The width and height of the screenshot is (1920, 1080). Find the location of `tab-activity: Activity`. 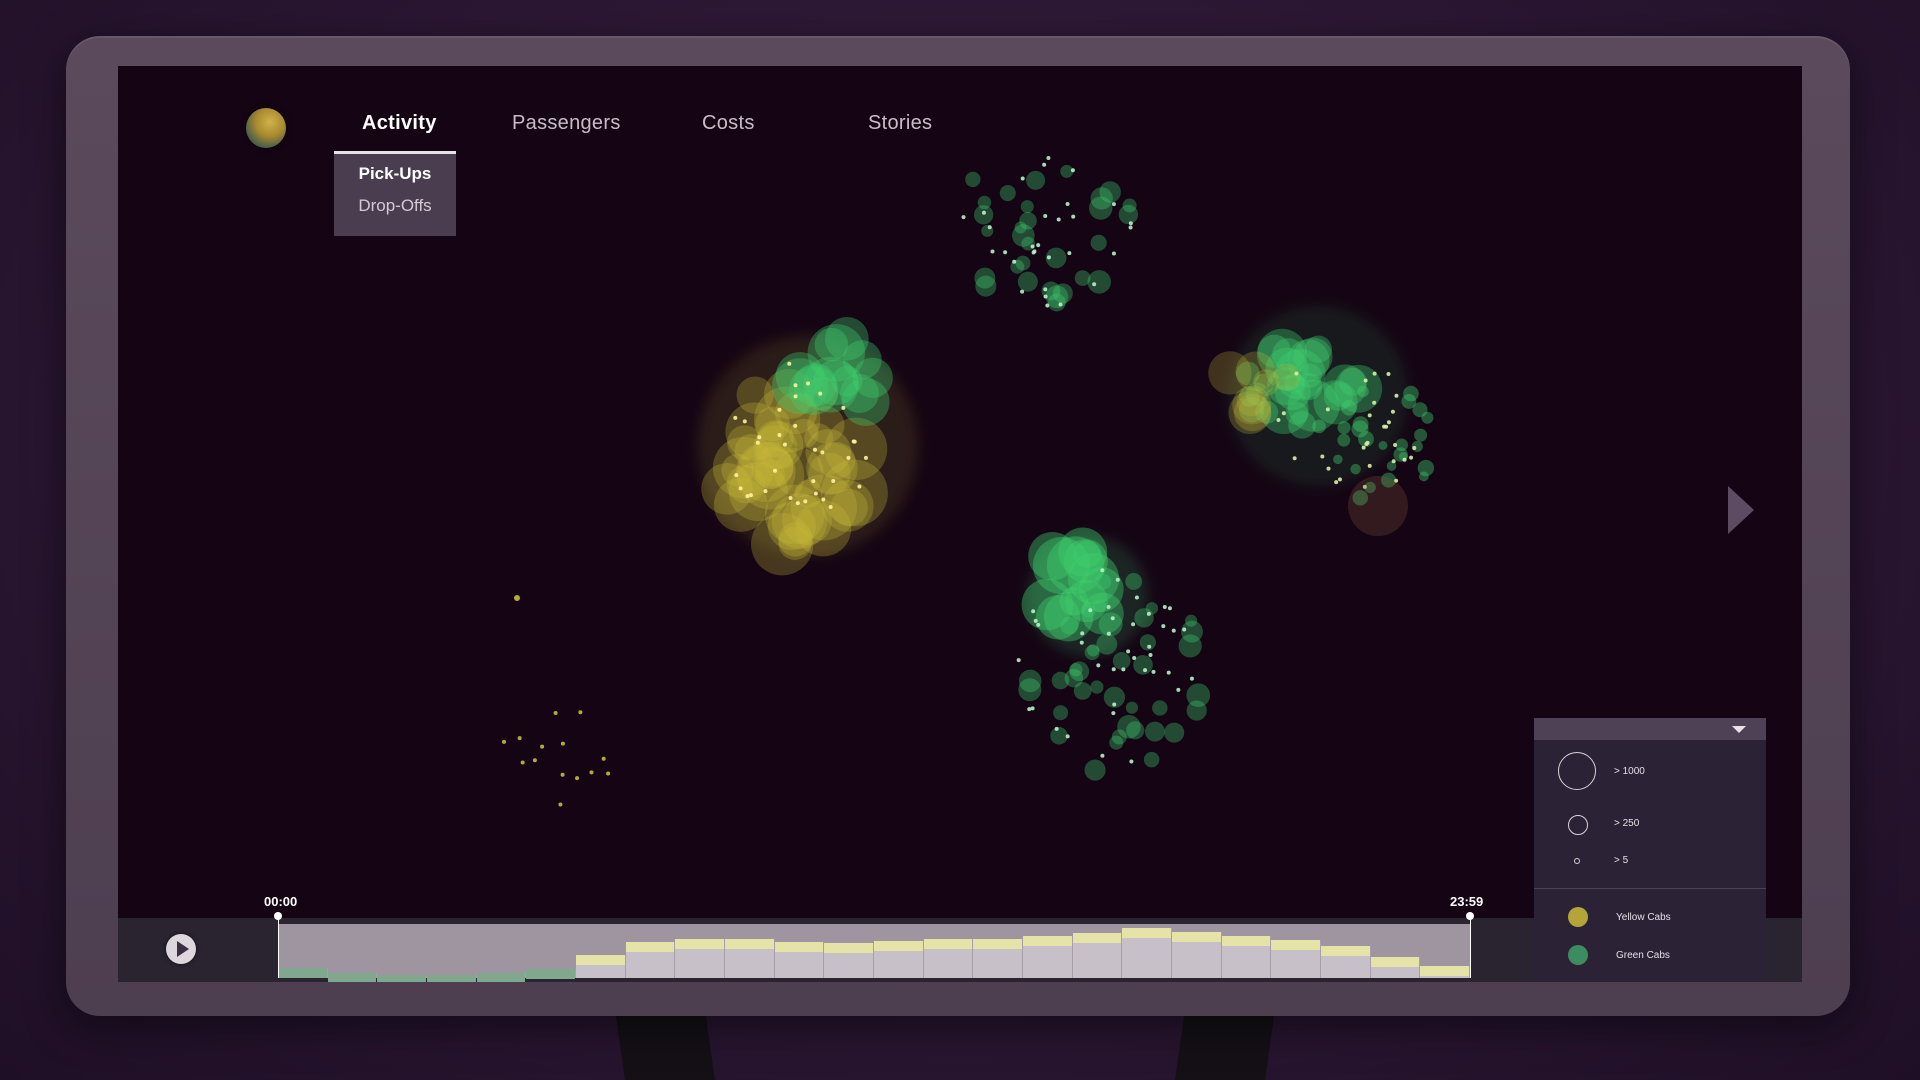

tab-activity: Activity is located at coordinates (399, 123).